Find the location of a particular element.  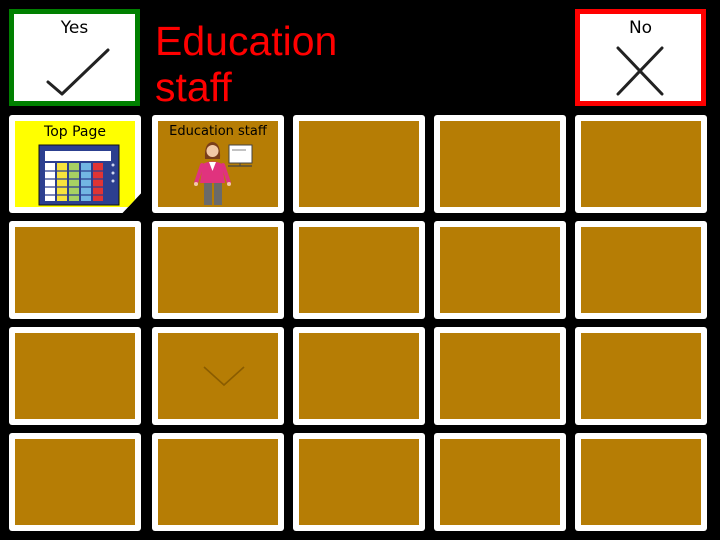

yes-label: Yes is located at coordinates (74, 28).